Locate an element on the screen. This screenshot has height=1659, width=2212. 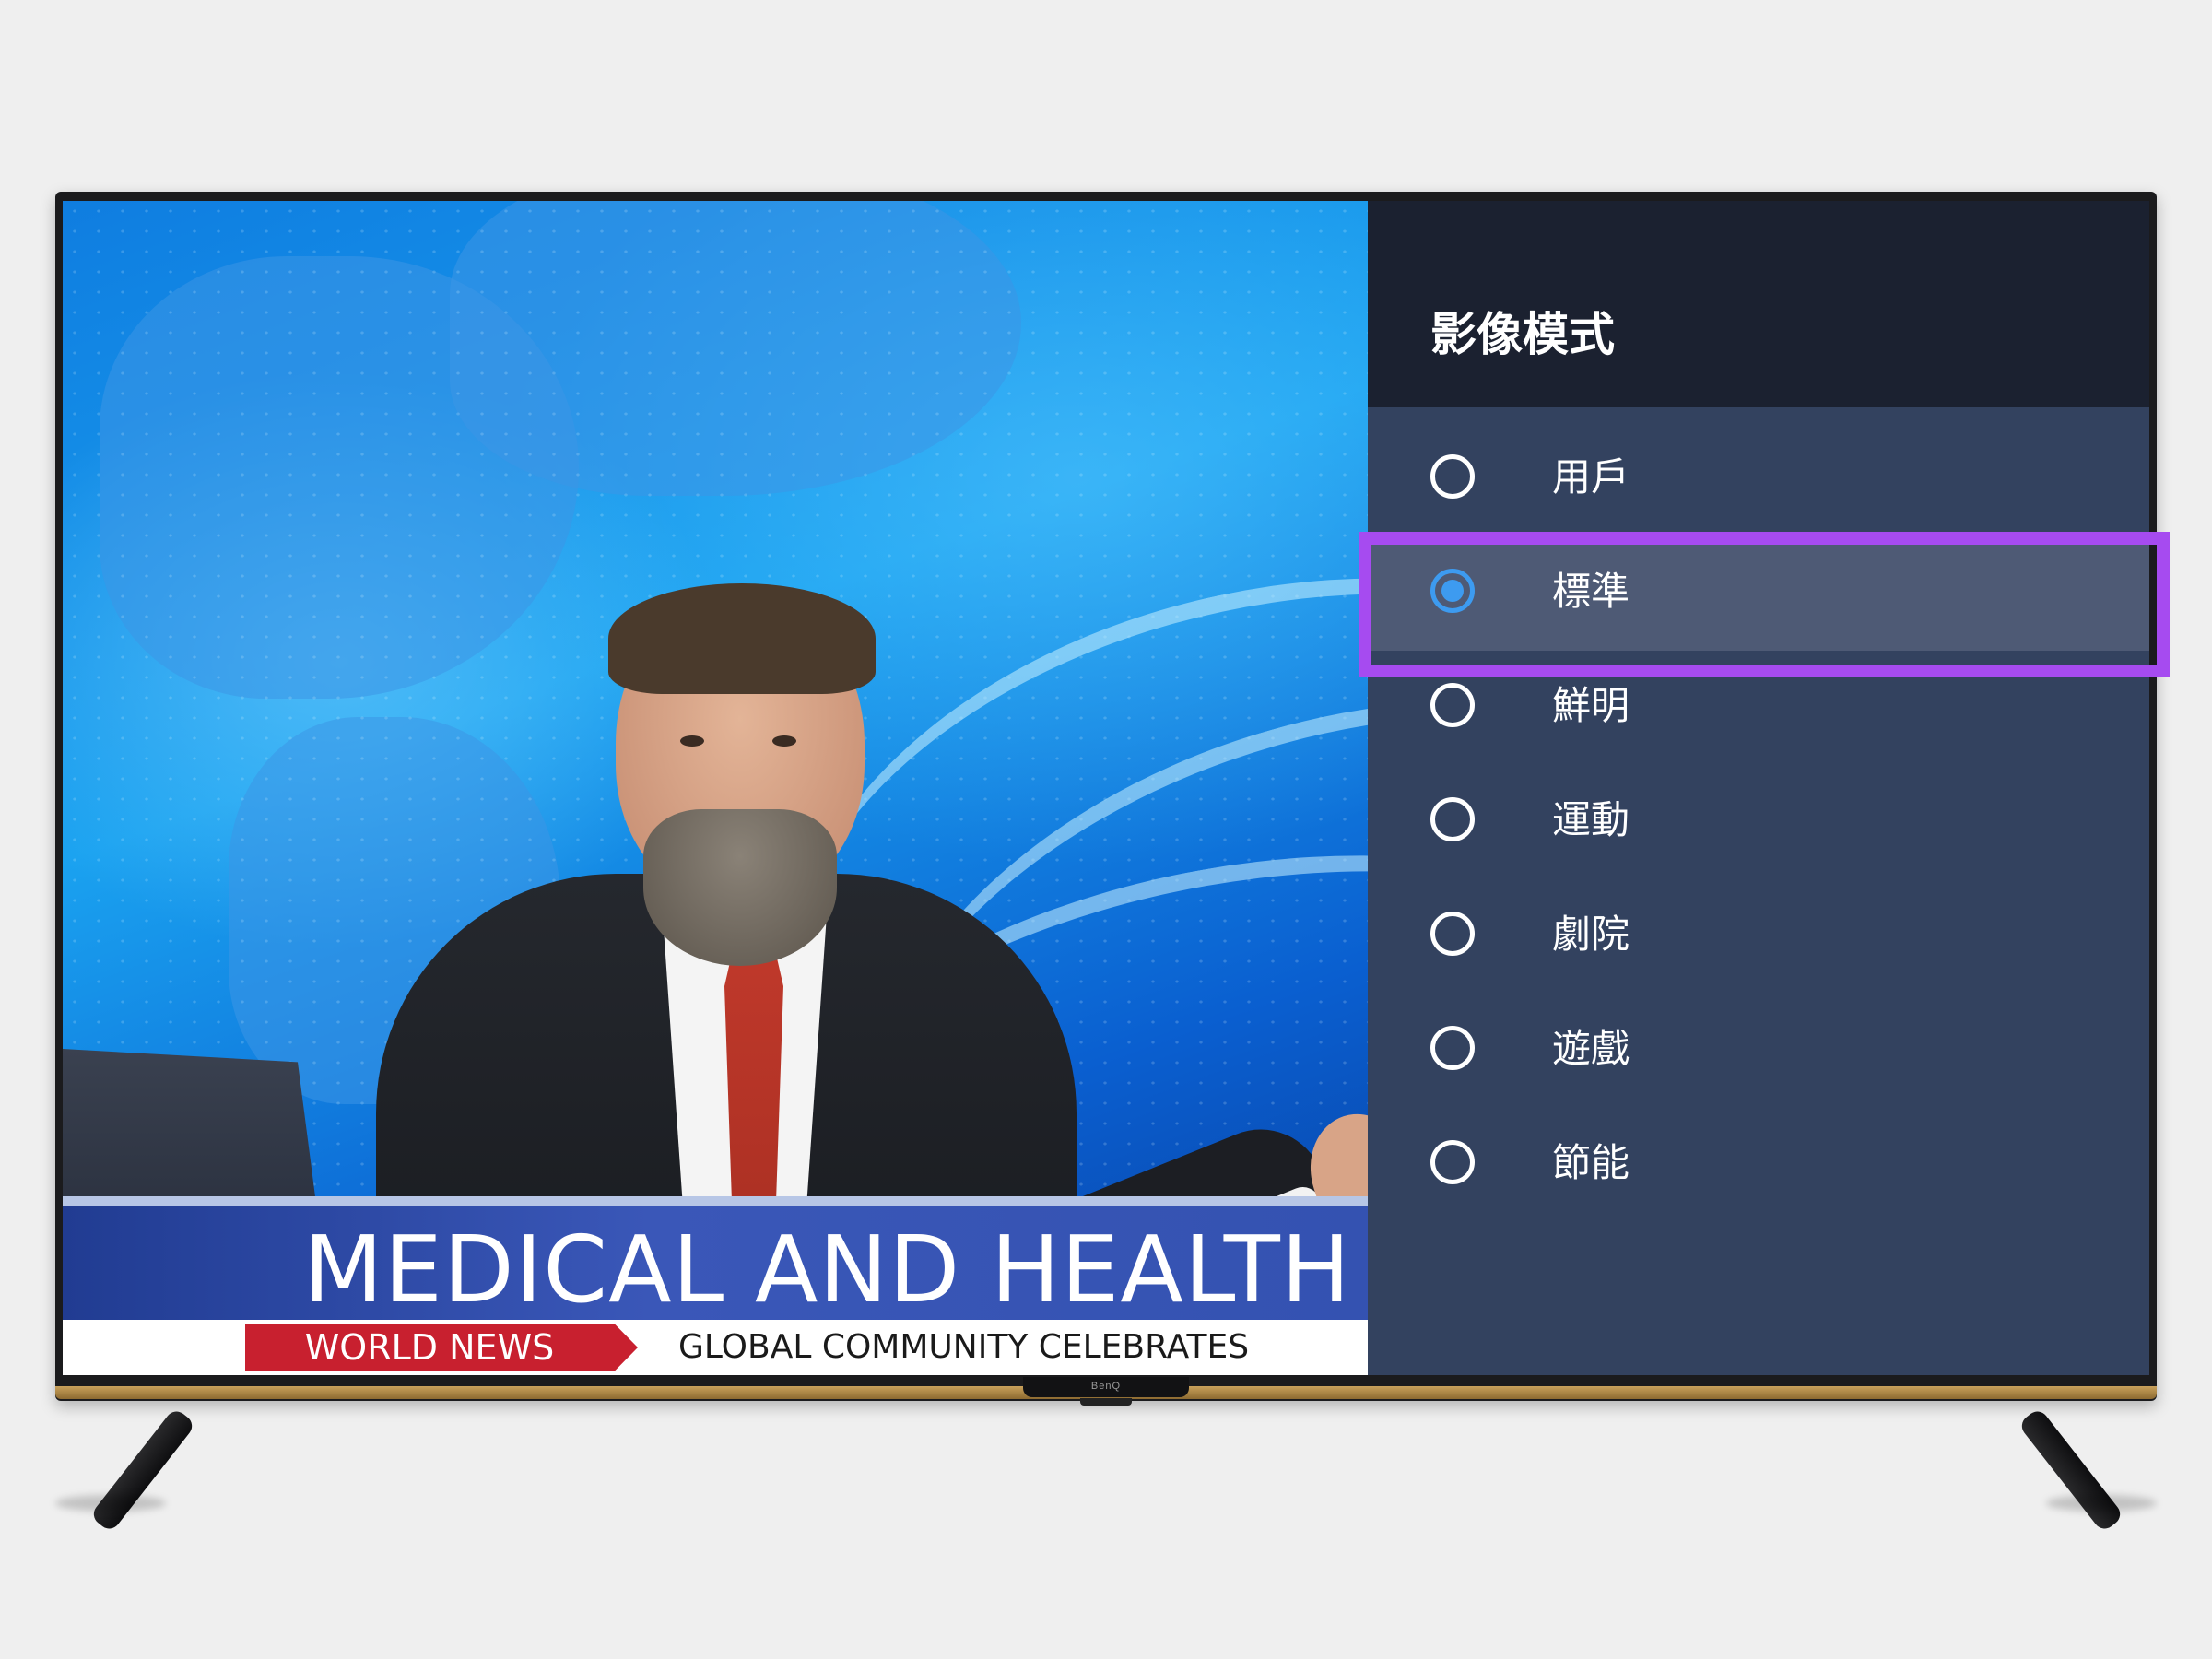
anchor-hair is located at coordinates (742, 638).